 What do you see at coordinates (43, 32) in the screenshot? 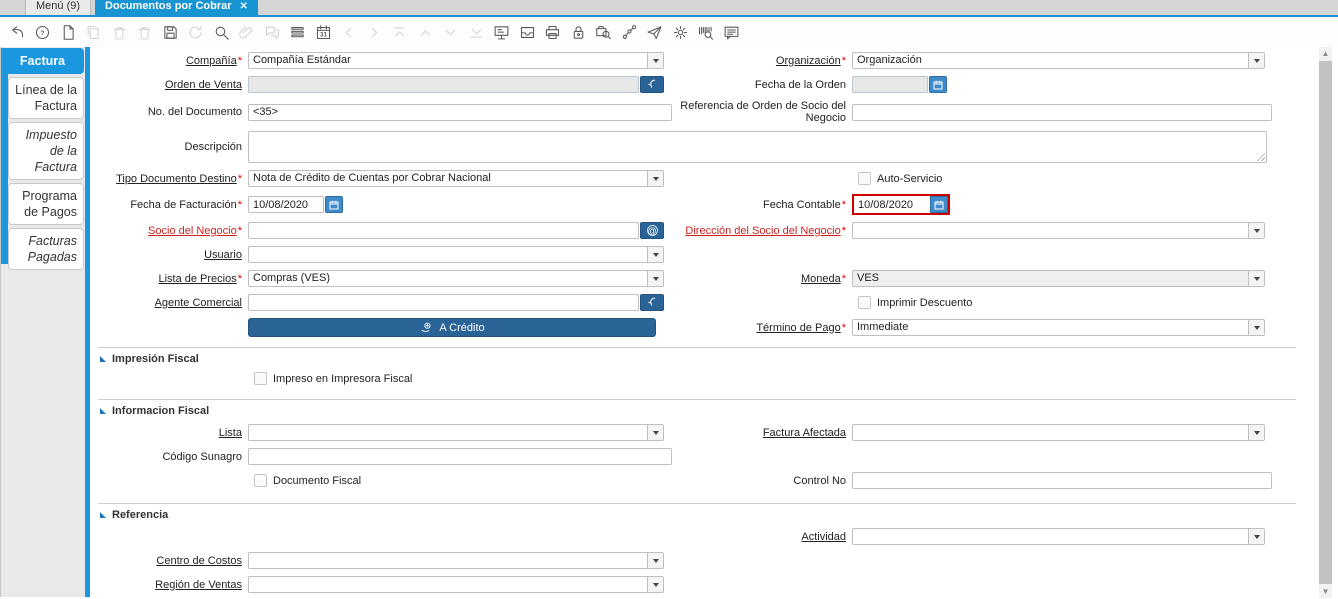
I see `help-icon: ?` at bounding box center [43, 32].